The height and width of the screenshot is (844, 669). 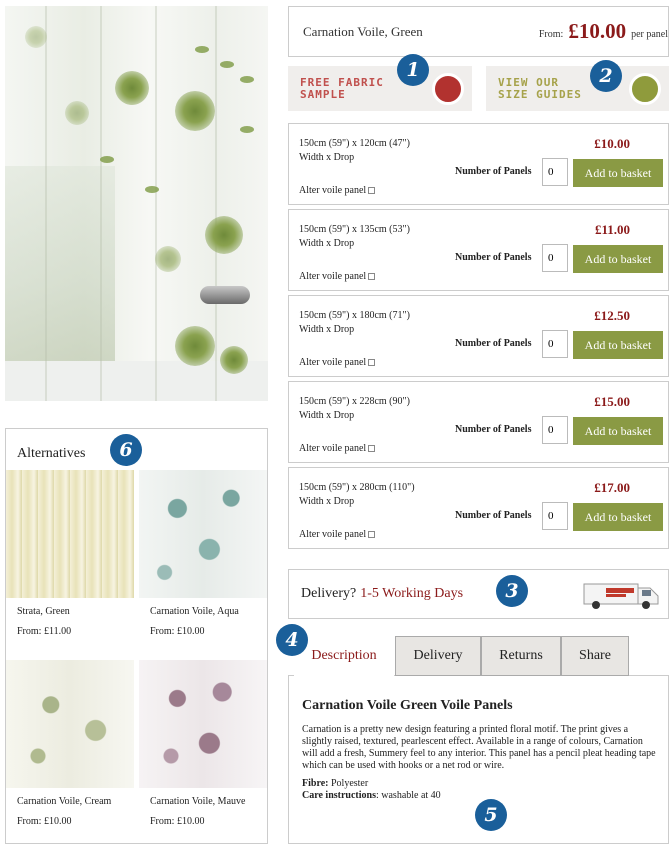 I want to click on care-spec: Care instructions: washable at 40, so click(x=479, y=796).